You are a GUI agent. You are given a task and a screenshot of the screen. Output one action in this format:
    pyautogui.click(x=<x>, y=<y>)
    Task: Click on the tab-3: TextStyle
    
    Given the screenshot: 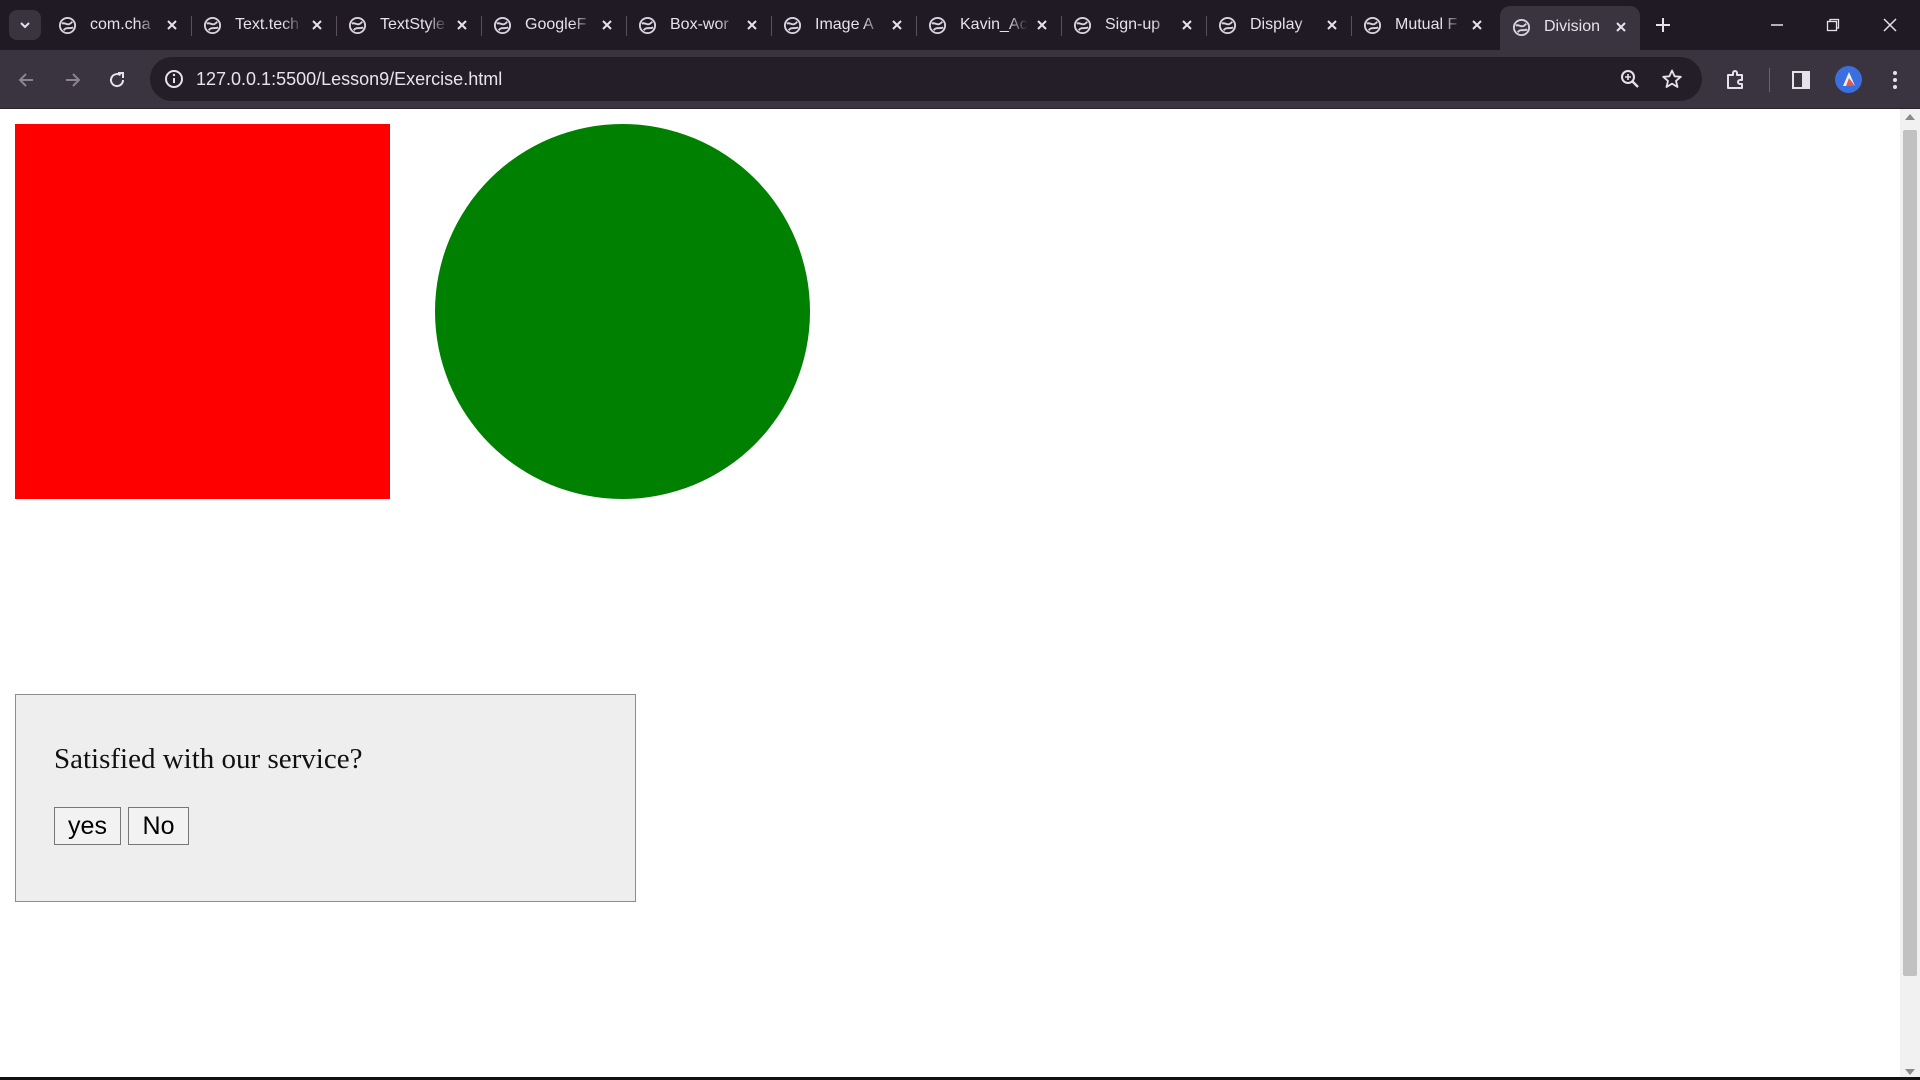 What is the action you would take?
    pyautogui.click(x=409, y=25)
    